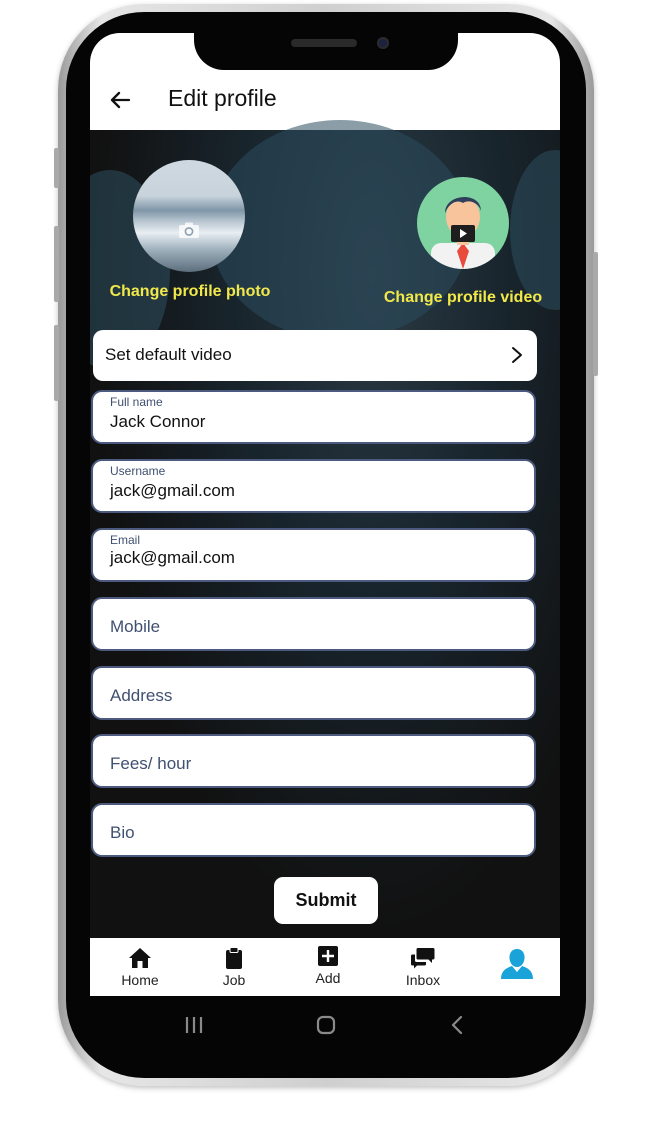 The width and height of the screenshot is (652, 1122). Describe the element at coordinates (140, 980) in the screenshot. I see `nav-home-label: Home` at that location.